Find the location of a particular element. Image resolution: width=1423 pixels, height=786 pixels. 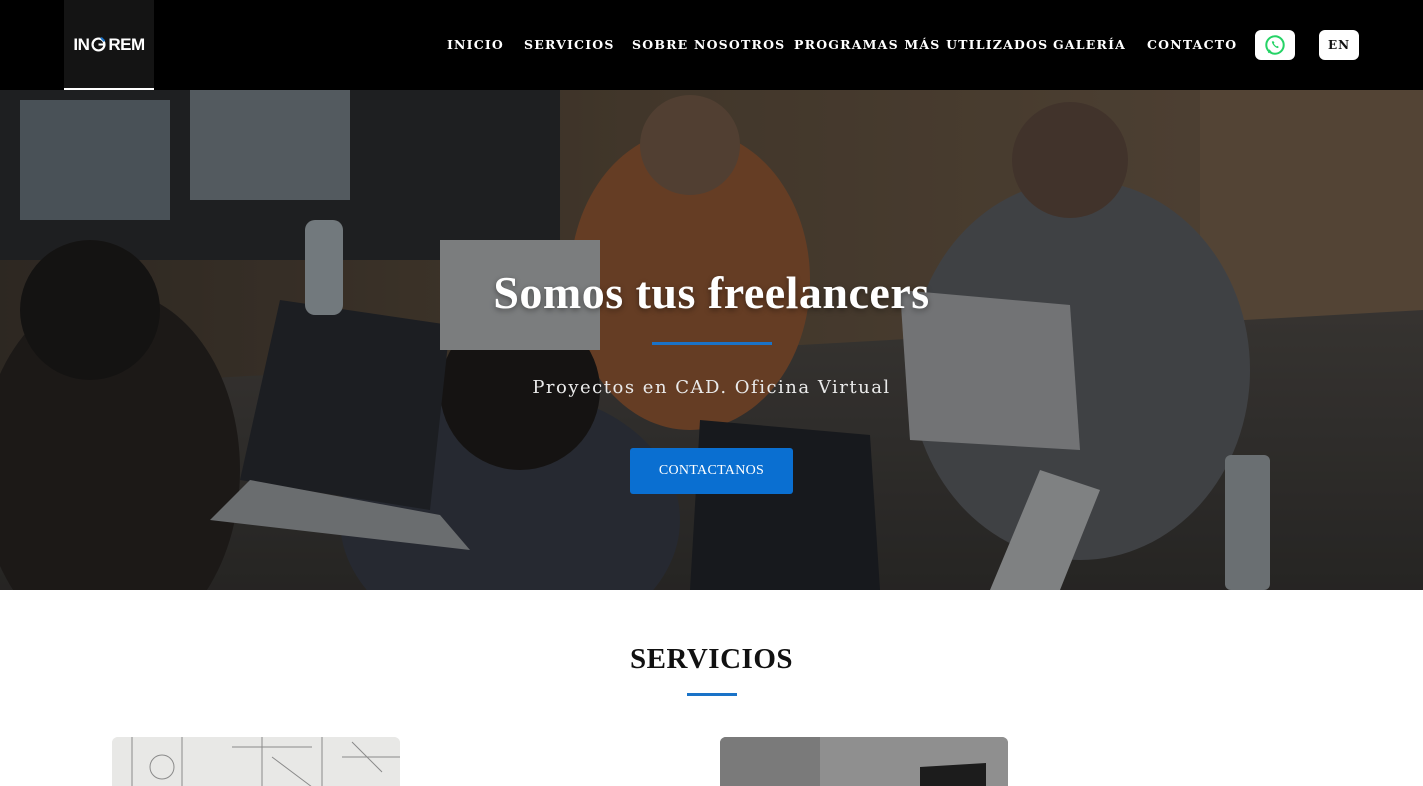

site-logo: IN REM is located at coordinates (109, 45).